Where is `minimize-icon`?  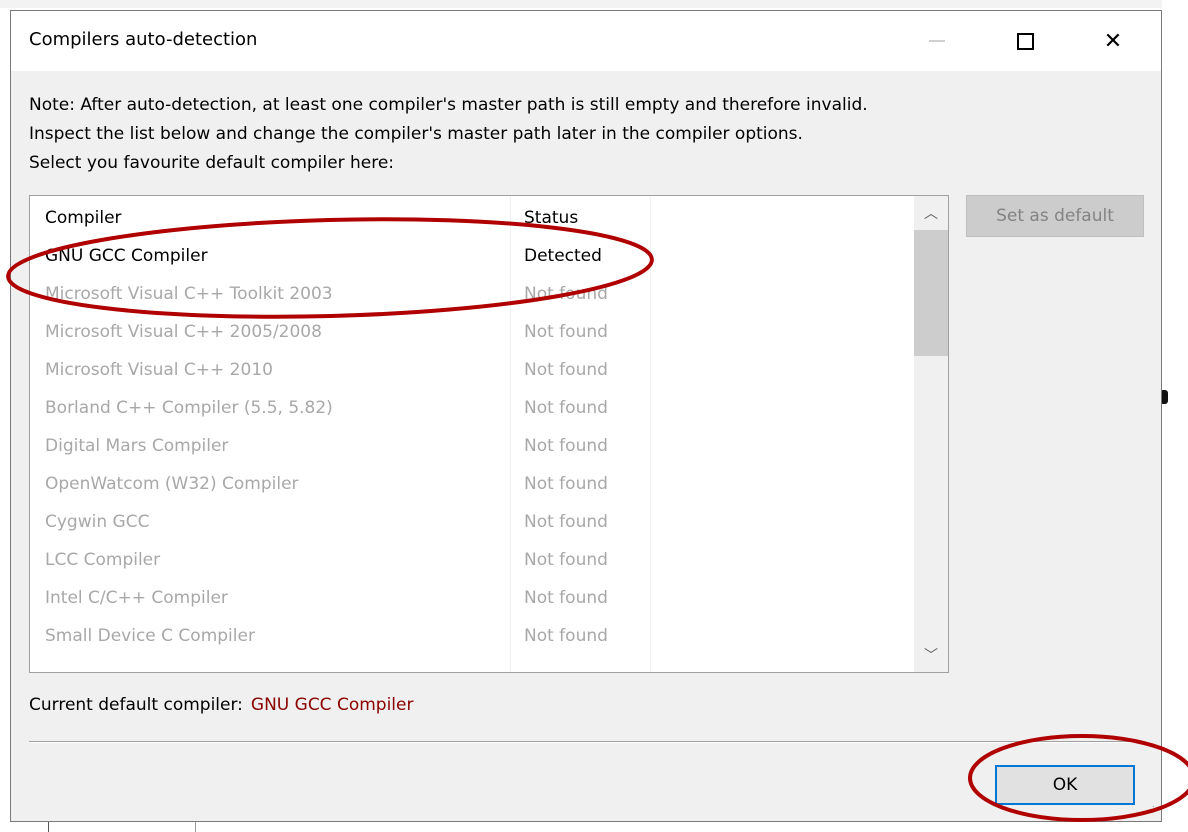
minimize-icon is located at coordinates (937, 41).